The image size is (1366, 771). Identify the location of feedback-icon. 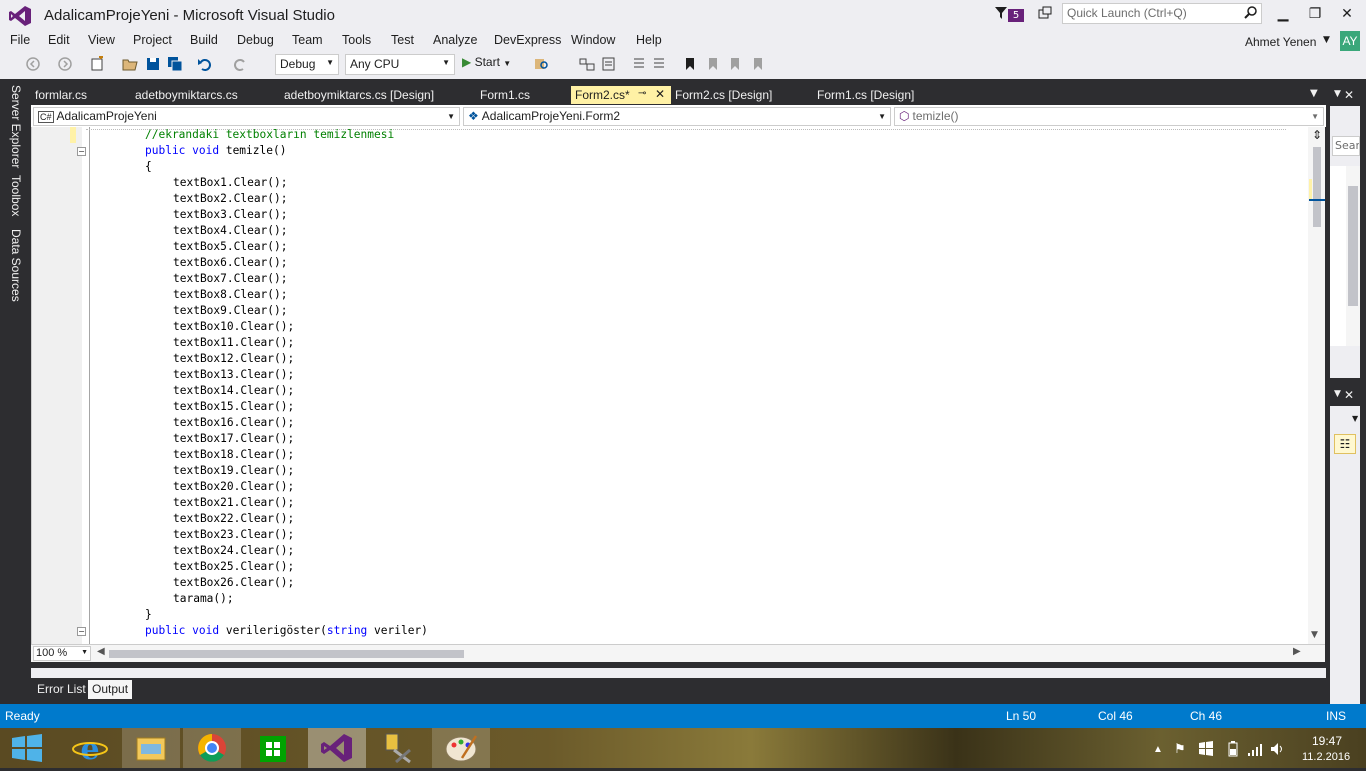
(1045, 14).